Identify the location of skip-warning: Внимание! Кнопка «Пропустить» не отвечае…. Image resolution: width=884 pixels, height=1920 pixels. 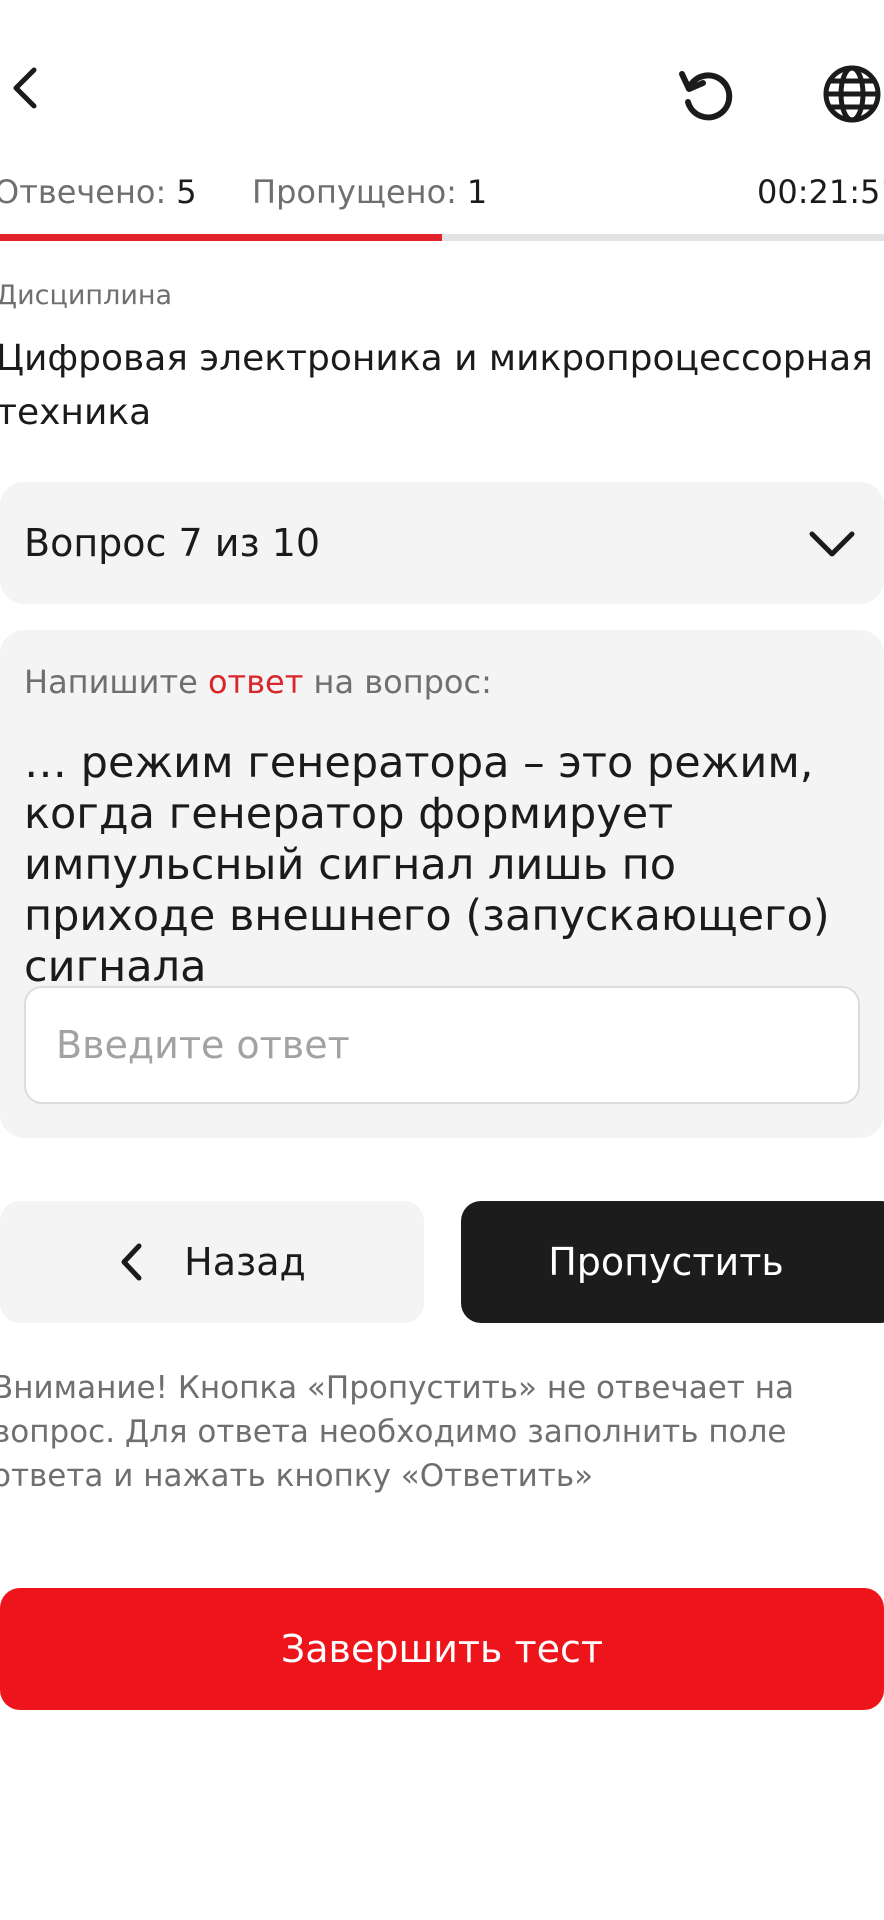
(397, 1432).